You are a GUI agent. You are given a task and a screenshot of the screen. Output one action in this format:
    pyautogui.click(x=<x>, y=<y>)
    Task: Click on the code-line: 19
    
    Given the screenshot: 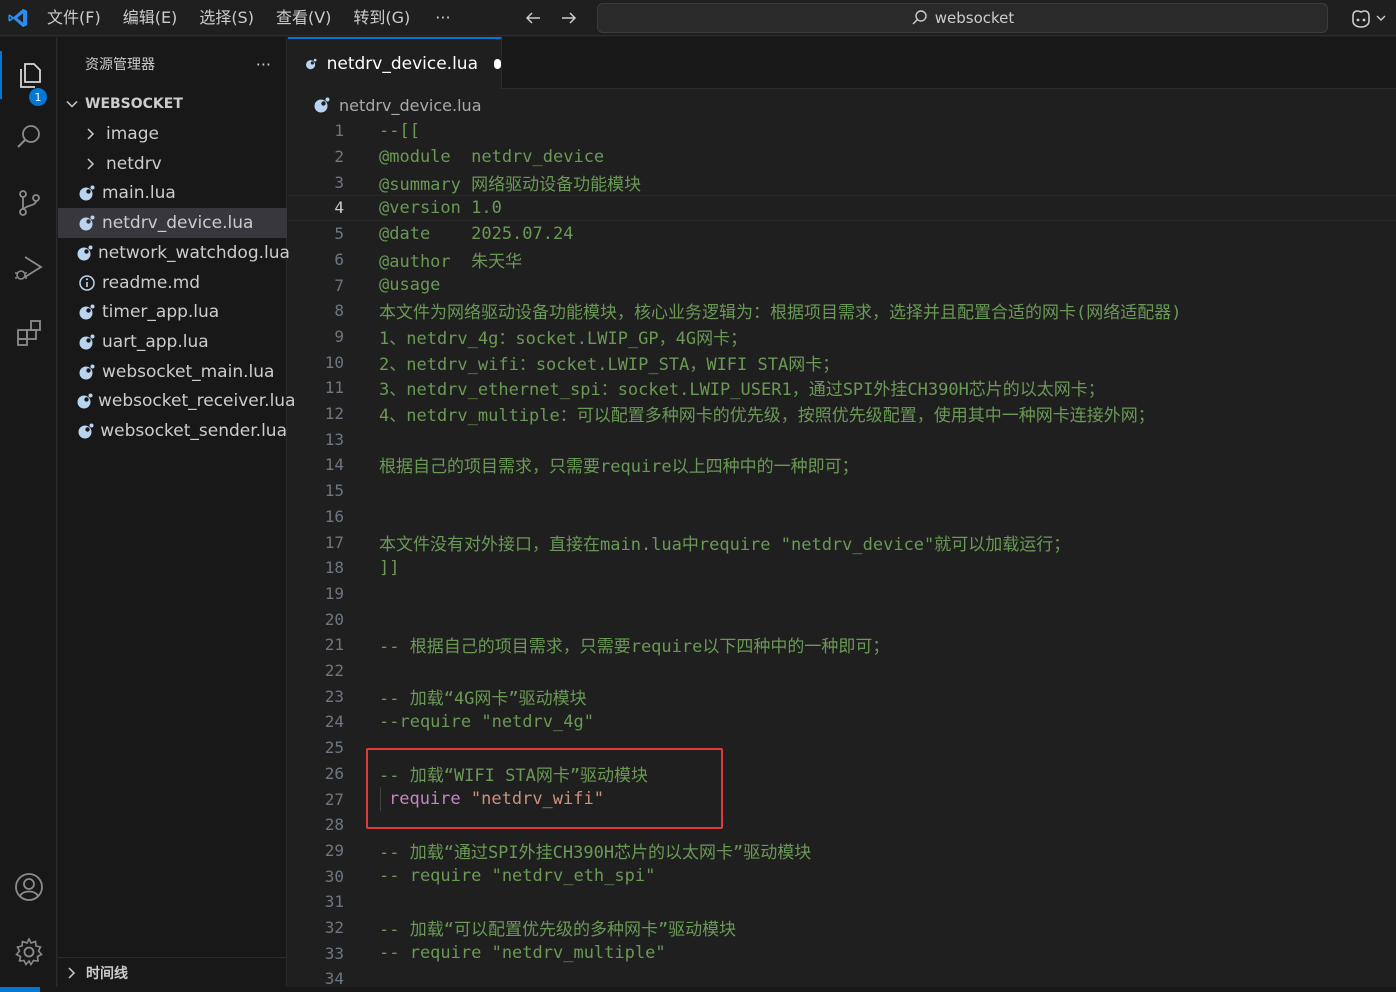 What is the action you would take?
    pyautogui.click(x=842, y=594)
    